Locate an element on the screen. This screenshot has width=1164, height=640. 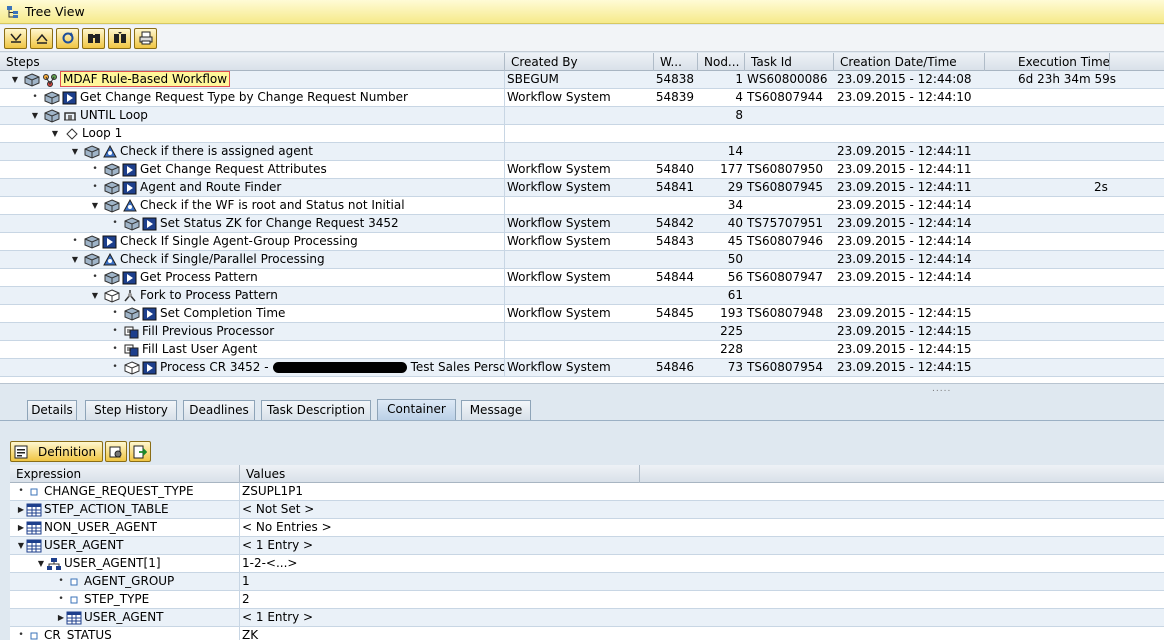
tab-message: Message is located at coordinates (496, 410).